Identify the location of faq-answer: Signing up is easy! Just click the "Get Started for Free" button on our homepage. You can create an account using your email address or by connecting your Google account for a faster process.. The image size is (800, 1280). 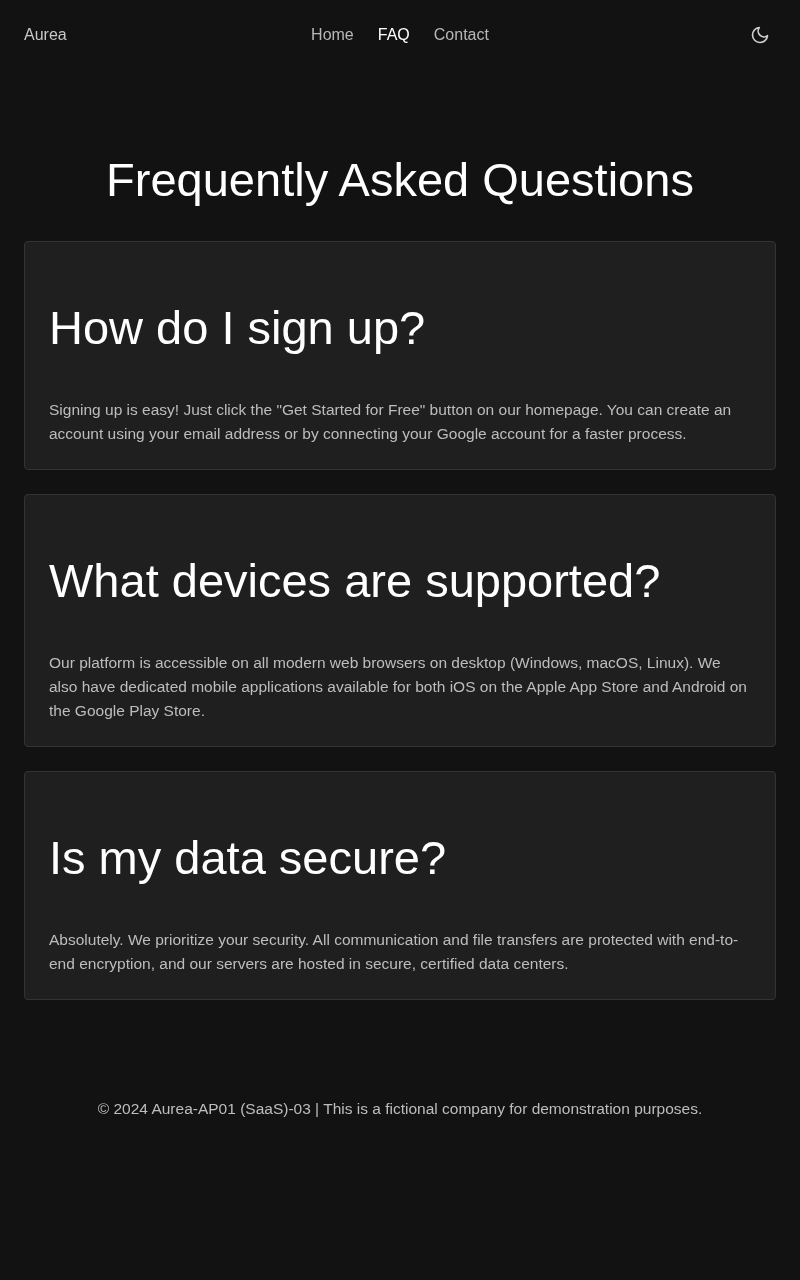
(391, 422).